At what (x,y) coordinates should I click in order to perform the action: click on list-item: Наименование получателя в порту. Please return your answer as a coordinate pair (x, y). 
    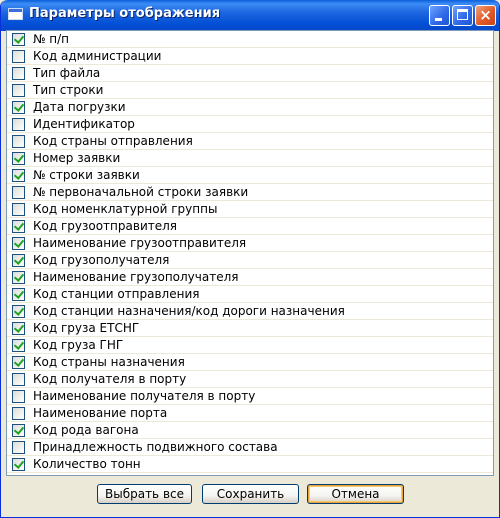
    Looking at the image, I should click on (250, 396).